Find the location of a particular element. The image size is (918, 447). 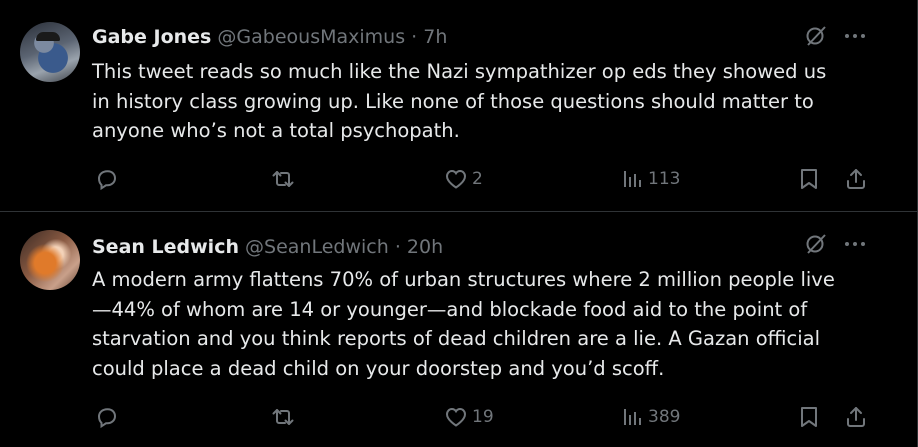

display-name: Sean Ledwich is located at coordinates (165, 247).